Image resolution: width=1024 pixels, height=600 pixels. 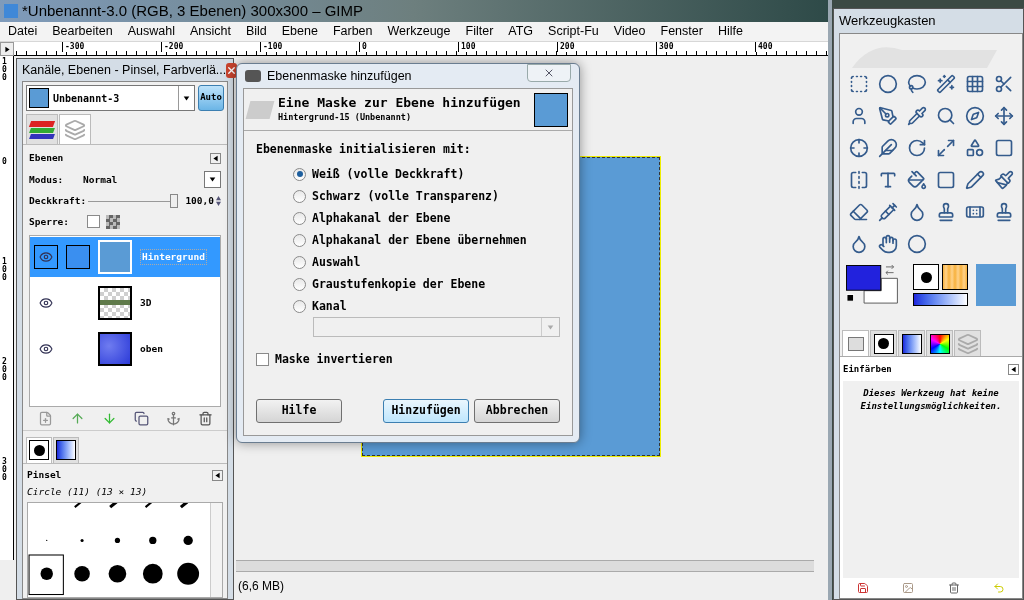 I want to click on menu-item: Fenster, so click(x=681, y=31).